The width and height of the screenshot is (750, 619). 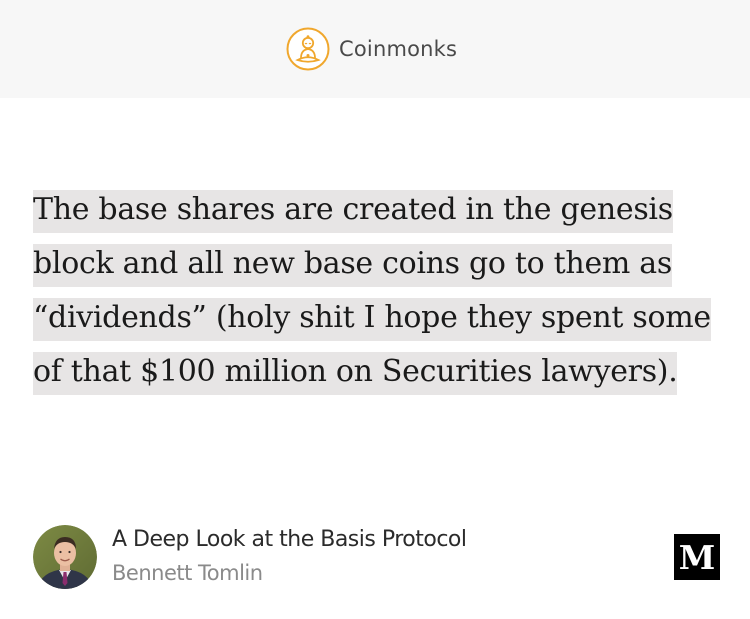 I want to click on publication-brand: Coinmonks, so click(x=371, y=49).